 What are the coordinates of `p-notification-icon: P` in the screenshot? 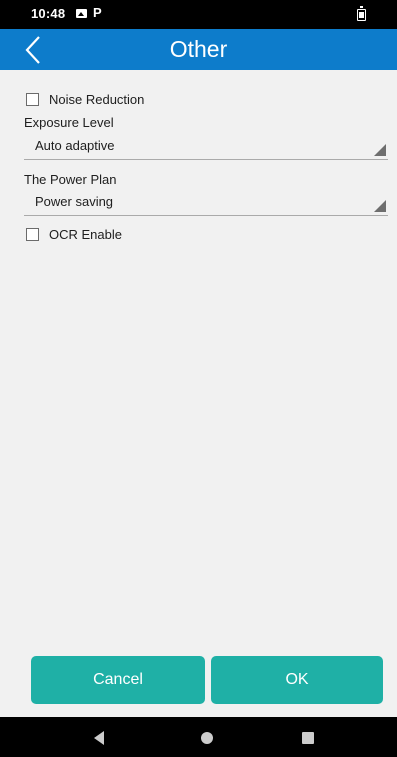 It's located at (97, 12).